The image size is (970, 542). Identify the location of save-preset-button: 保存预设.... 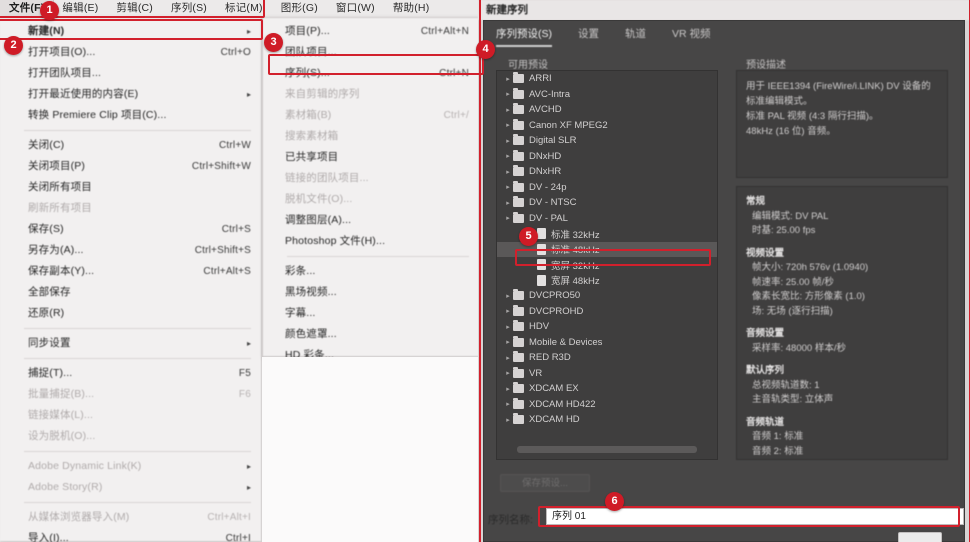
(545, 483).